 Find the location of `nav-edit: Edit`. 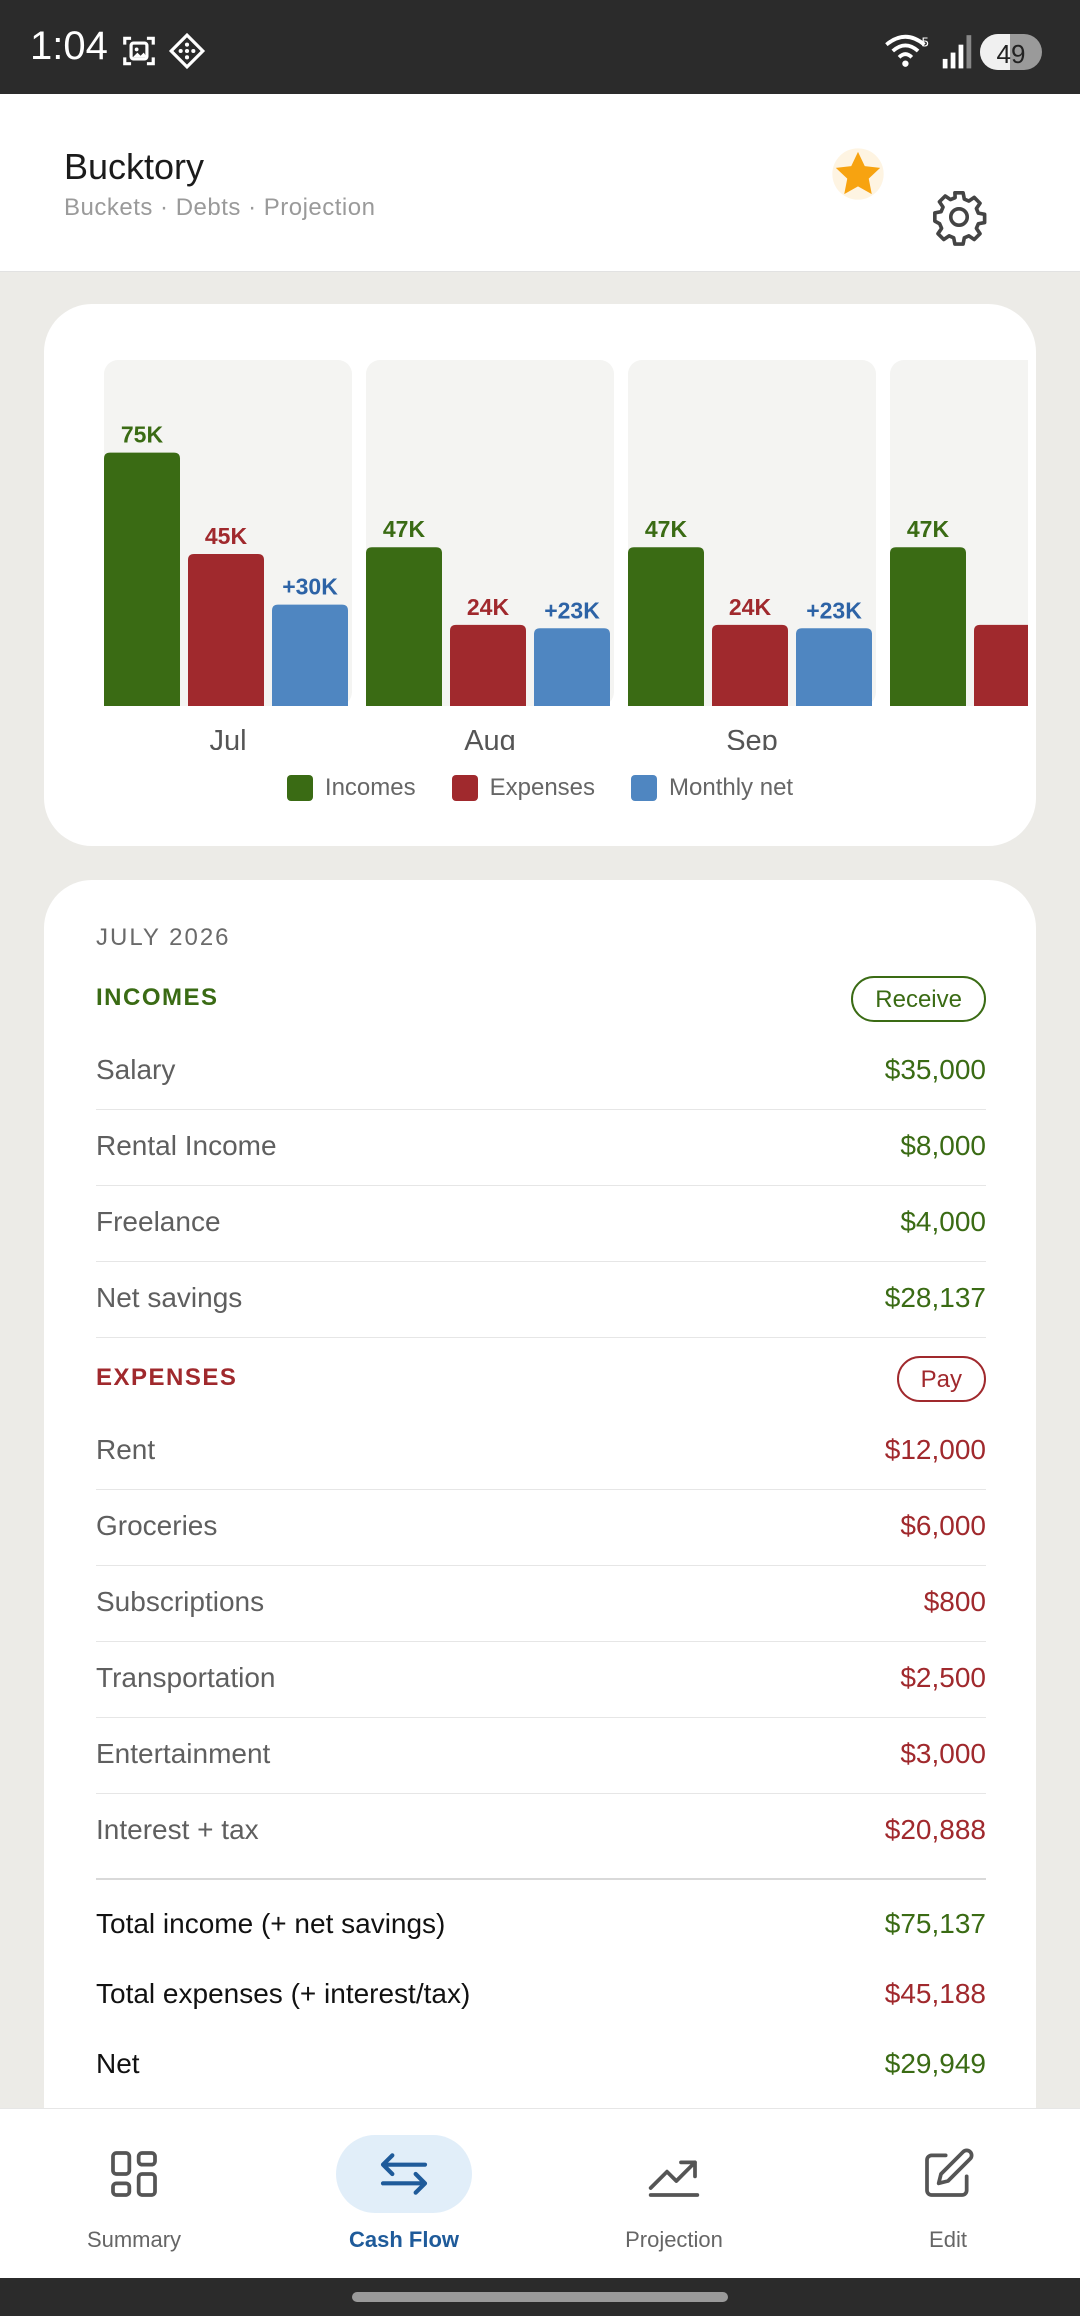

nav-edit: Edit is located at coordinates (948, 2198).